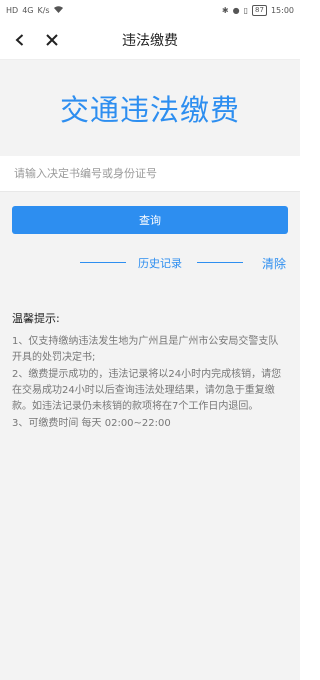 The image size is (320, 680). Describe the element at coordinates (246, 10) in the screenshot. I see `vibrate-icon: ▯` at that location.